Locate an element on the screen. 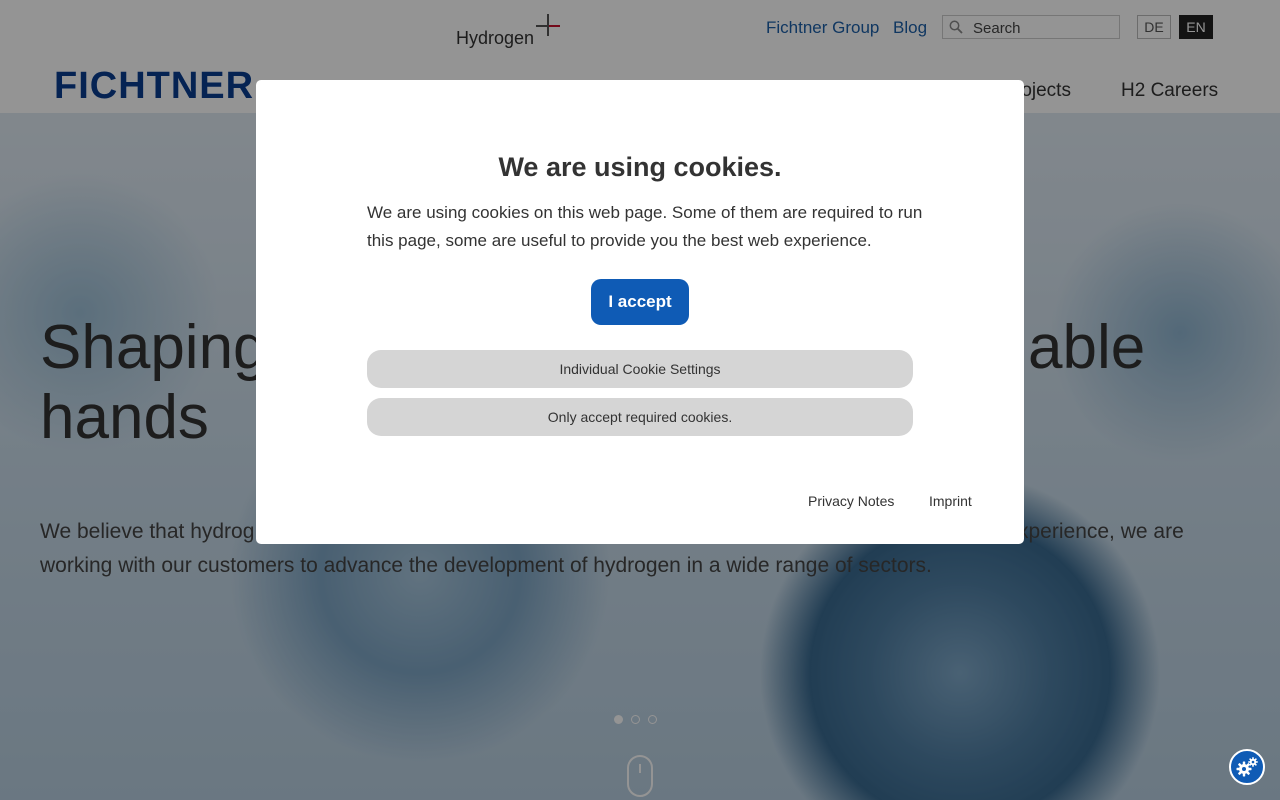 This screenshot has width=1280, height=800. individual-cookie-settings-button: Individual Cookie Settings is located at coordinates (640, 369).